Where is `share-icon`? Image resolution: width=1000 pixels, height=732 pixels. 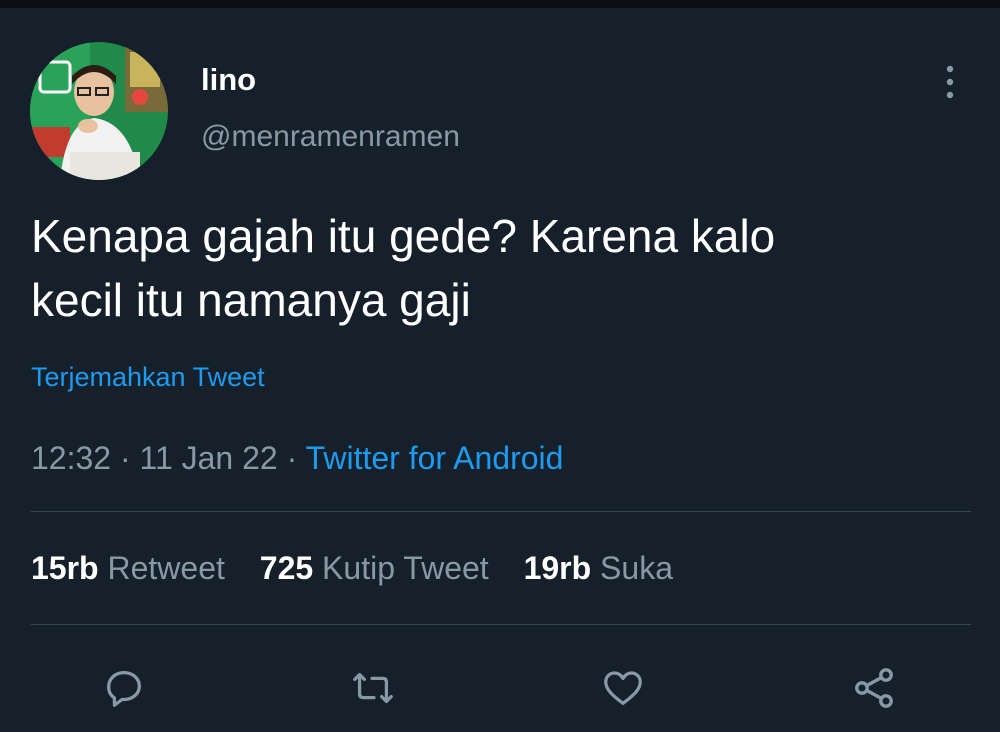
share-icon is located at coordinates (874, 688).